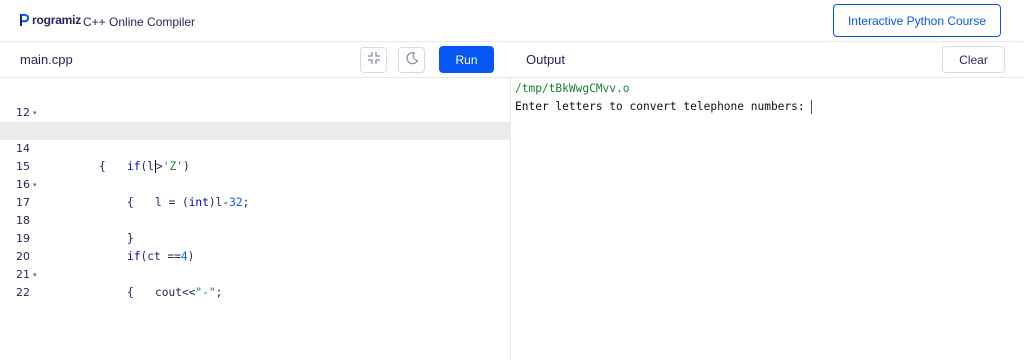 This screenshot has width=1024, height=360. I want to click on code-line: 21 cout<<"-";, so click(255, 273).